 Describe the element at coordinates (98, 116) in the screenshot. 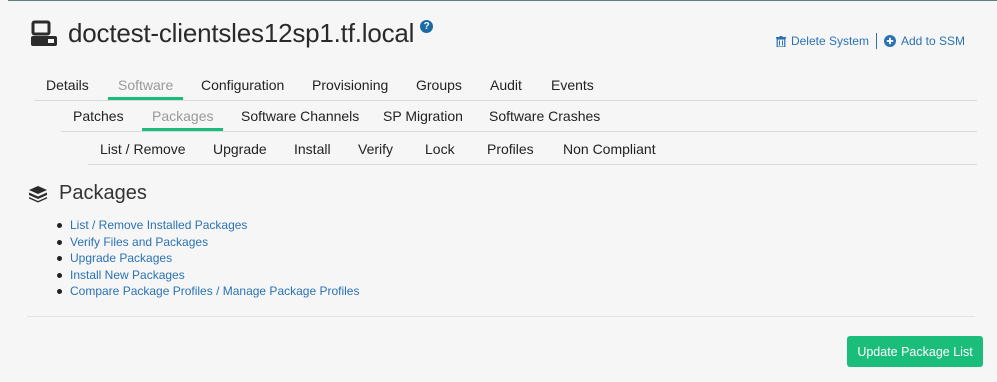

I see `tab-patches: Patches` at that location.